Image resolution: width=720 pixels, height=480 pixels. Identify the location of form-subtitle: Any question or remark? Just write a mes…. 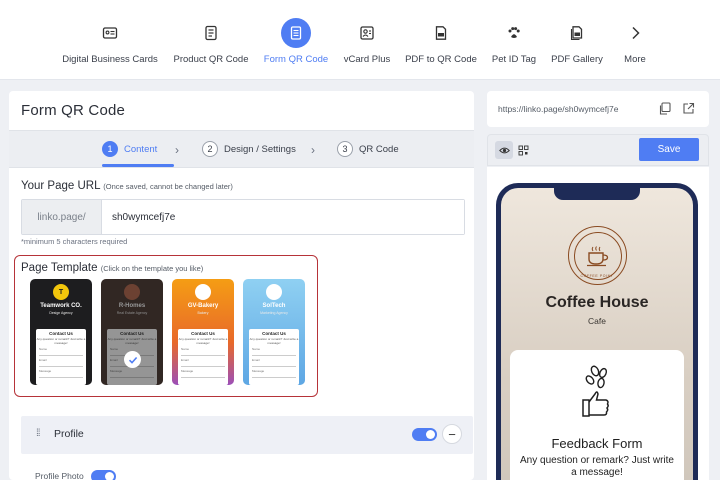
(597, 466).